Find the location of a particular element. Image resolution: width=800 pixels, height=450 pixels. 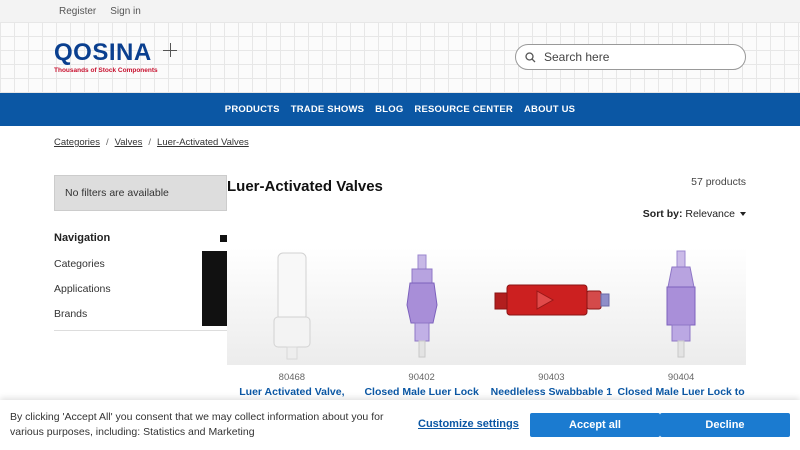

customize-settings-link: Customize settings is located at coordinates (468, 424).